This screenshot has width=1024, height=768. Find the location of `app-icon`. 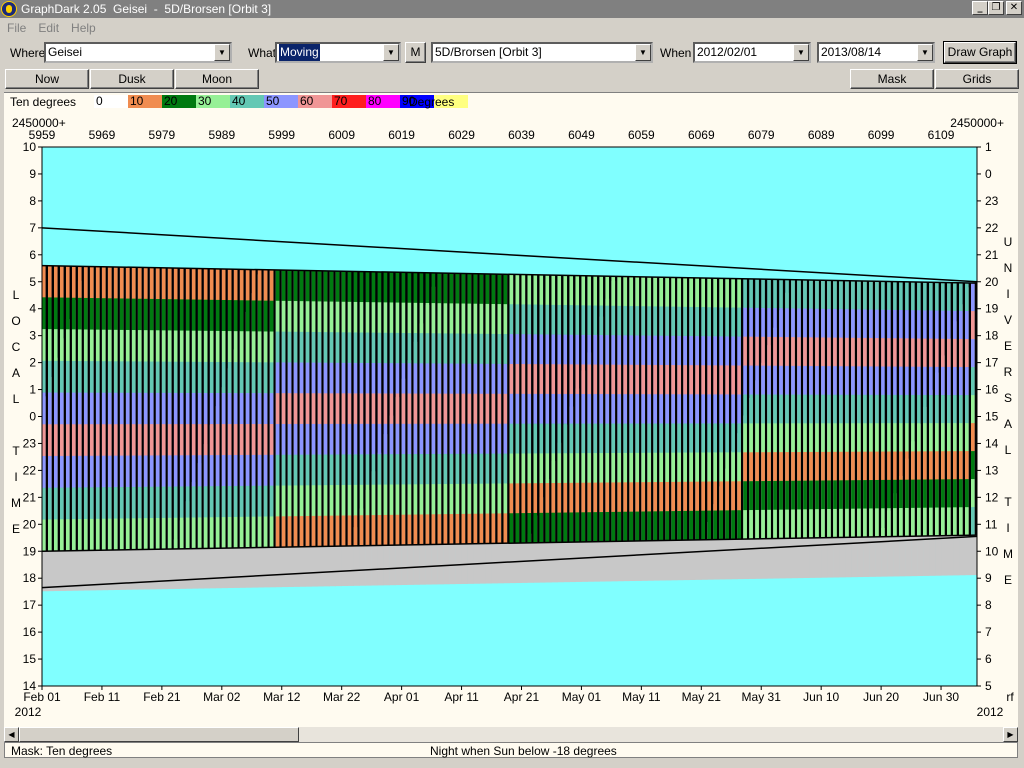

app-icon is located at coordinates (9, 9).